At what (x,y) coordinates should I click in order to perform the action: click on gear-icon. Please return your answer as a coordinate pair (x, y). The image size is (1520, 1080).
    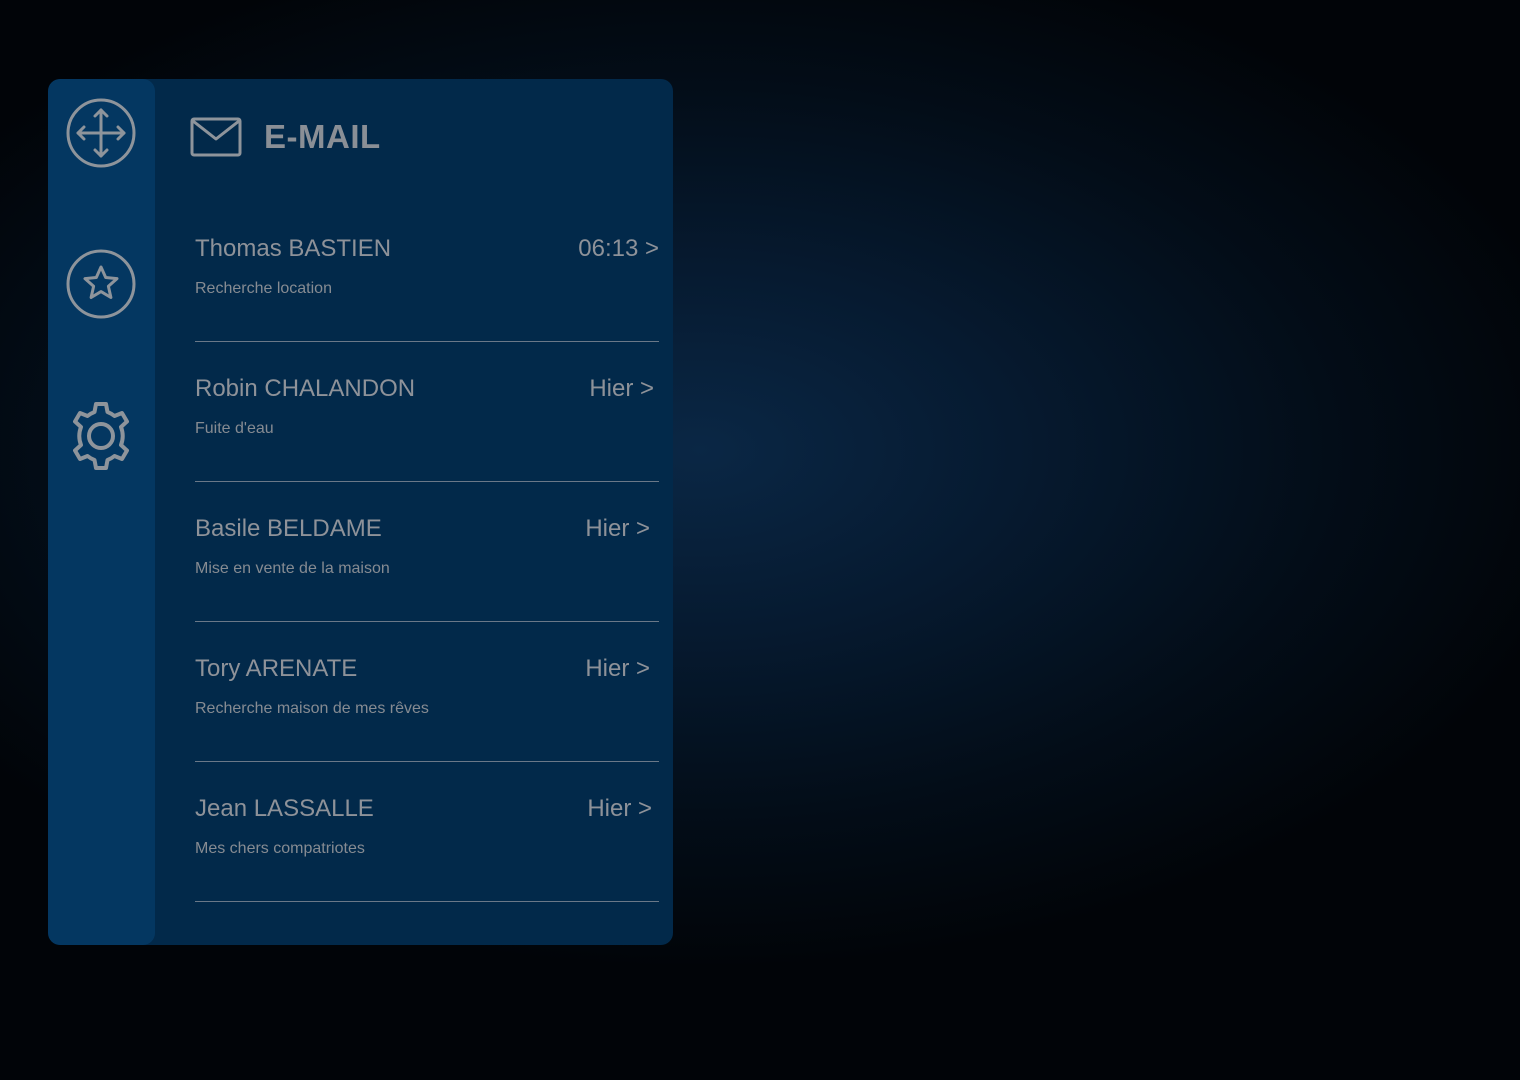
    Looking at the image, I should click on (101, 436).